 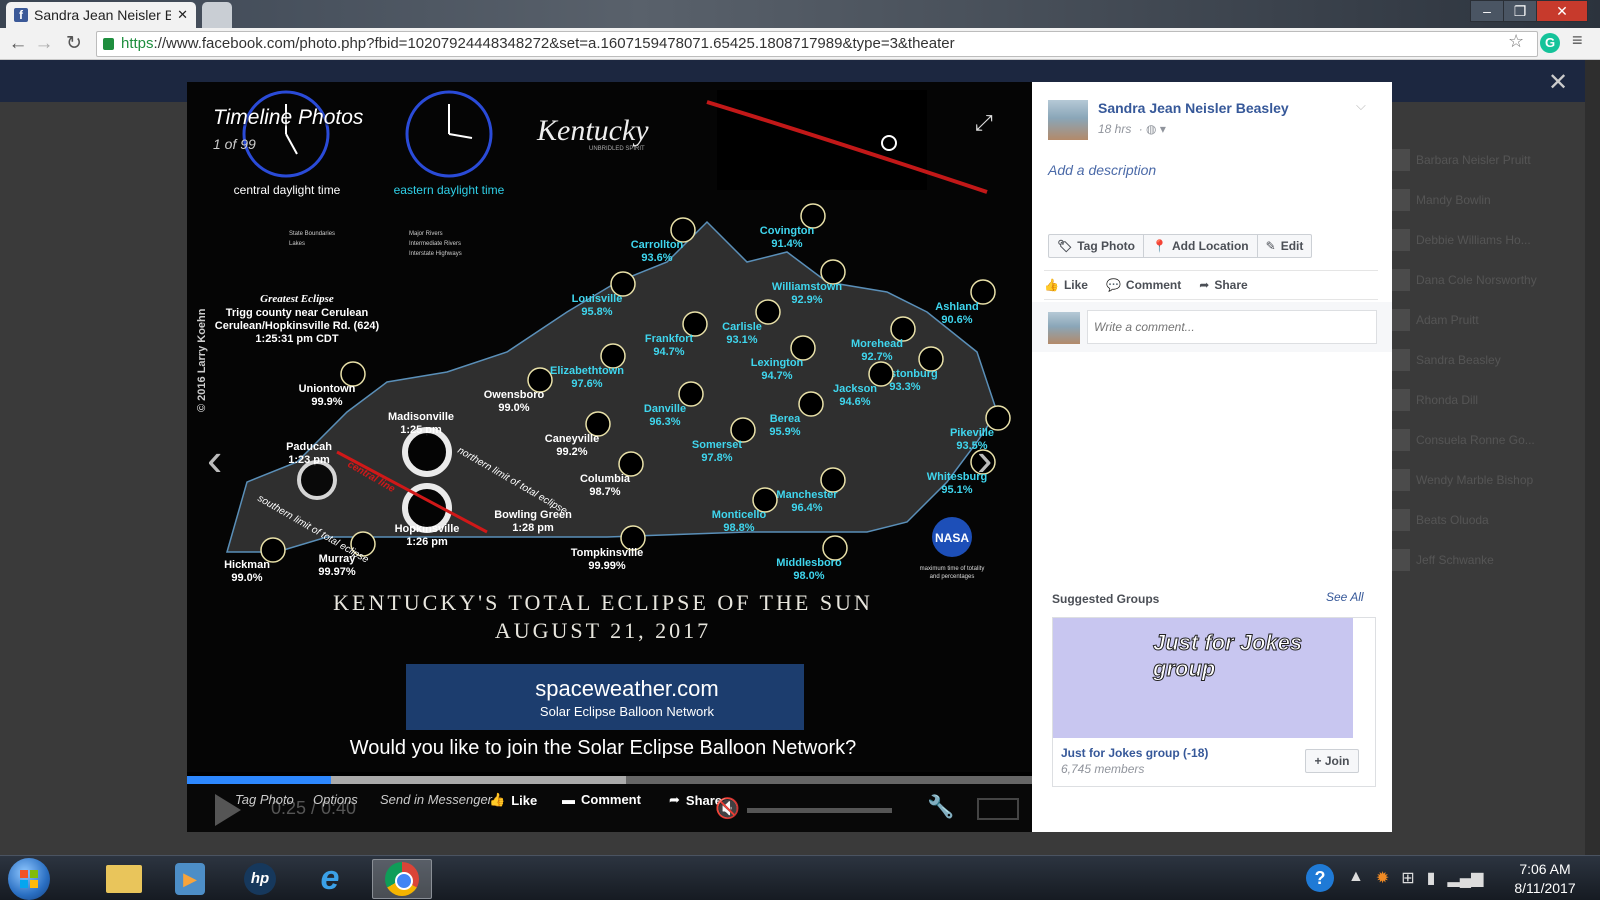 I want to click on fullscreen-icon, so click(x=998, y=809).